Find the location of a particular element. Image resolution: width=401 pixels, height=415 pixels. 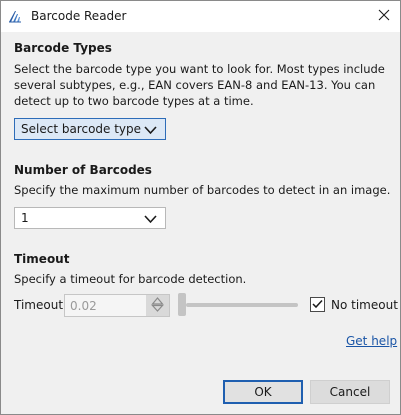

timeout-label: Timeout is located at coordinates (39, 305).